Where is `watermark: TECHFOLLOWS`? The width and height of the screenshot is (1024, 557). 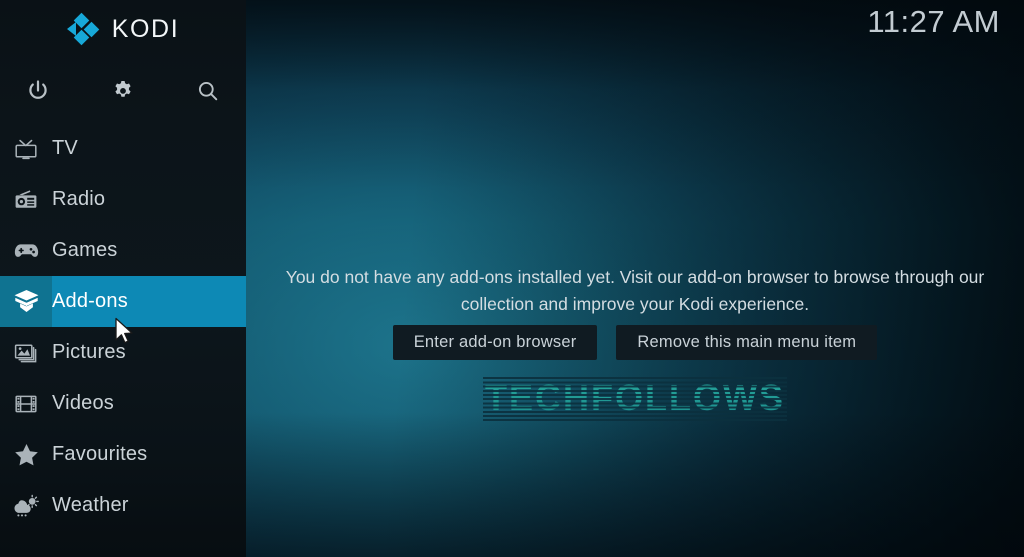 watermark: TECHFOLLOWS is located at coordinates (635, 398).